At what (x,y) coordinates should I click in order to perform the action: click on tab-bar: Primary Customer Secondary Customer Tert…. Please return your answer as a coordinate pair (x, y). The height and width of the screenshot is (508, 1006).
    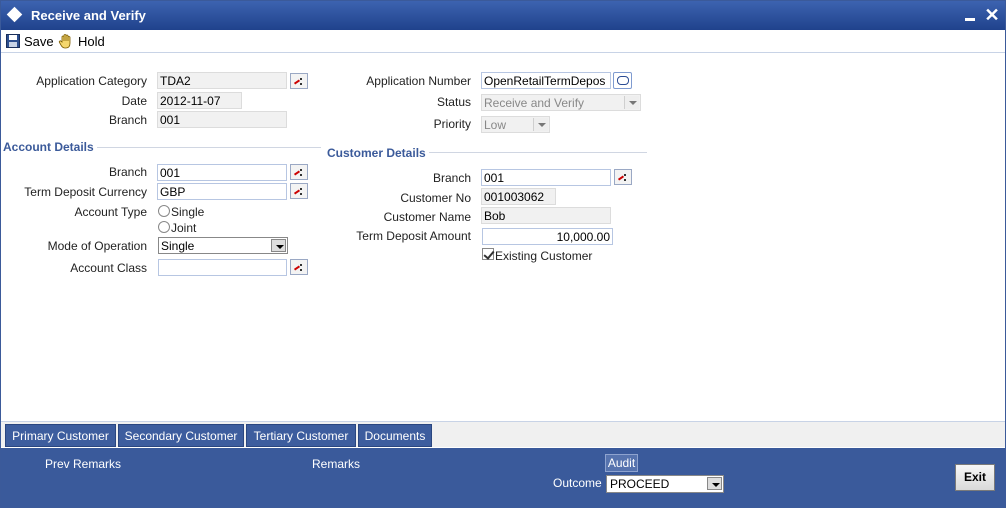
    Looking at the image, I should click on (503, 434).